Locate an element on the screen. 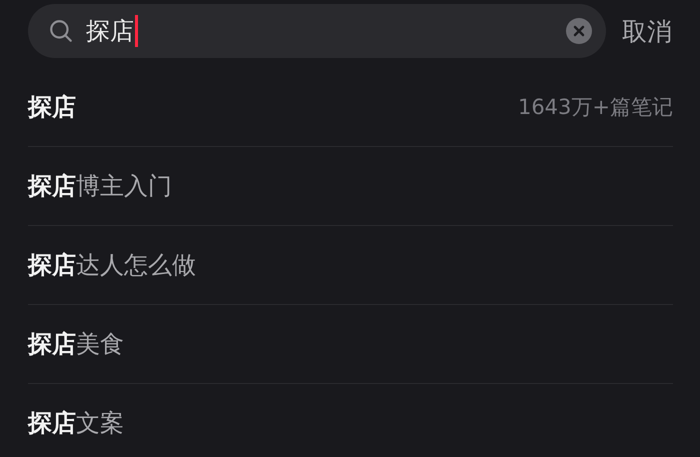 This screenshot has height=457, width=700. suggestion-item: 探店文案 is located at coordinates (76, 423).